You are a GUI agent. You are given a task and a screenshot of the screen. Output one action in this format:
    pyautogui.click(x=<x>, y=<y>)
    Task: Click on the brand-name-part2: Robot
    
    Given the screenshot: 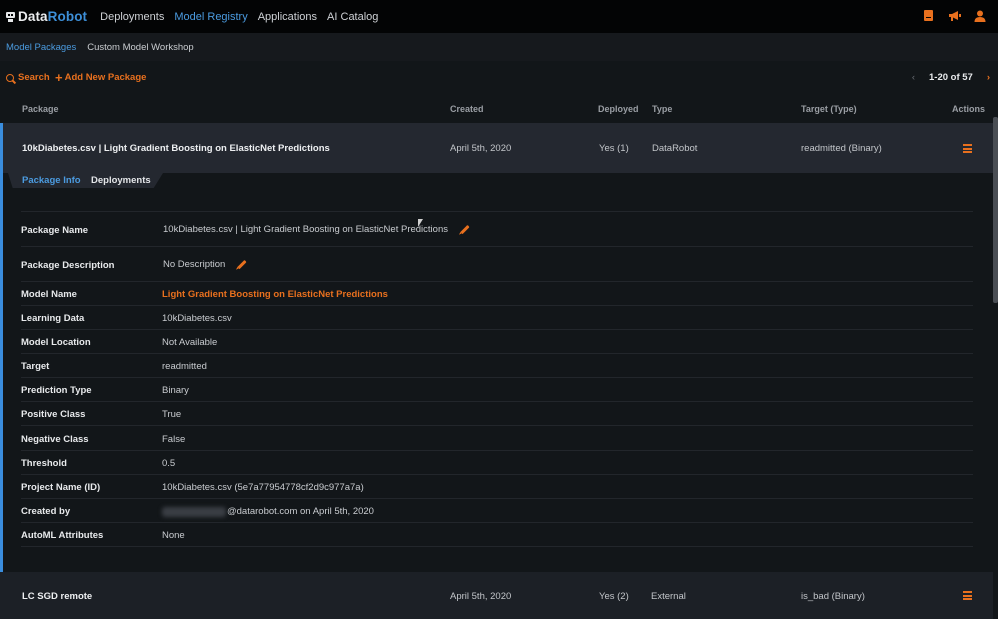 What is the action you would take?
    pyautogui.click(x=67, y=16)
    